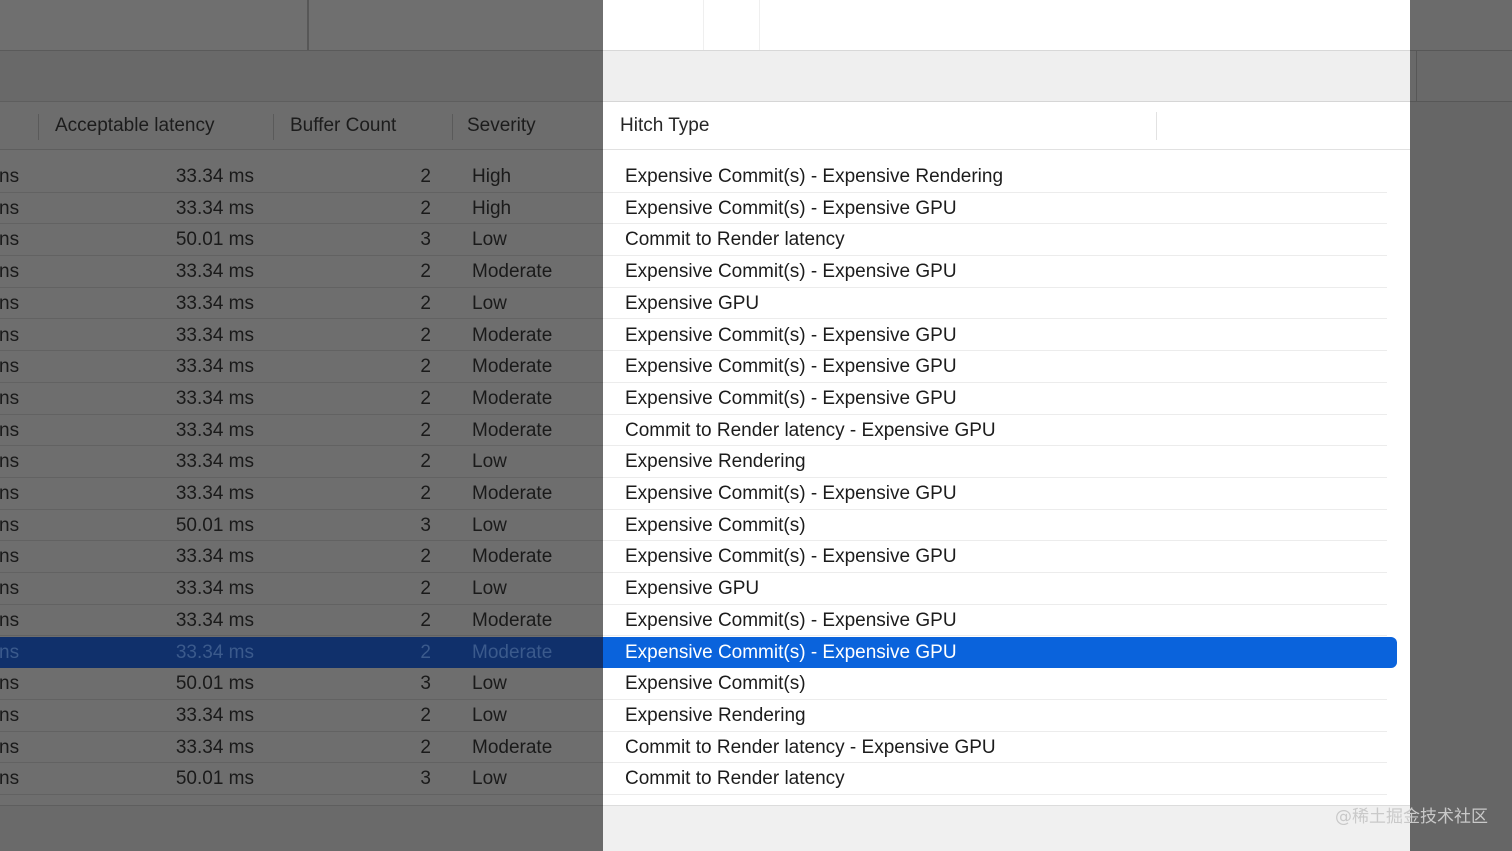  What do you see at coordinates (1461, 425) in the screenshot?
I see `side-strip` at bounding box center [1461, 425].